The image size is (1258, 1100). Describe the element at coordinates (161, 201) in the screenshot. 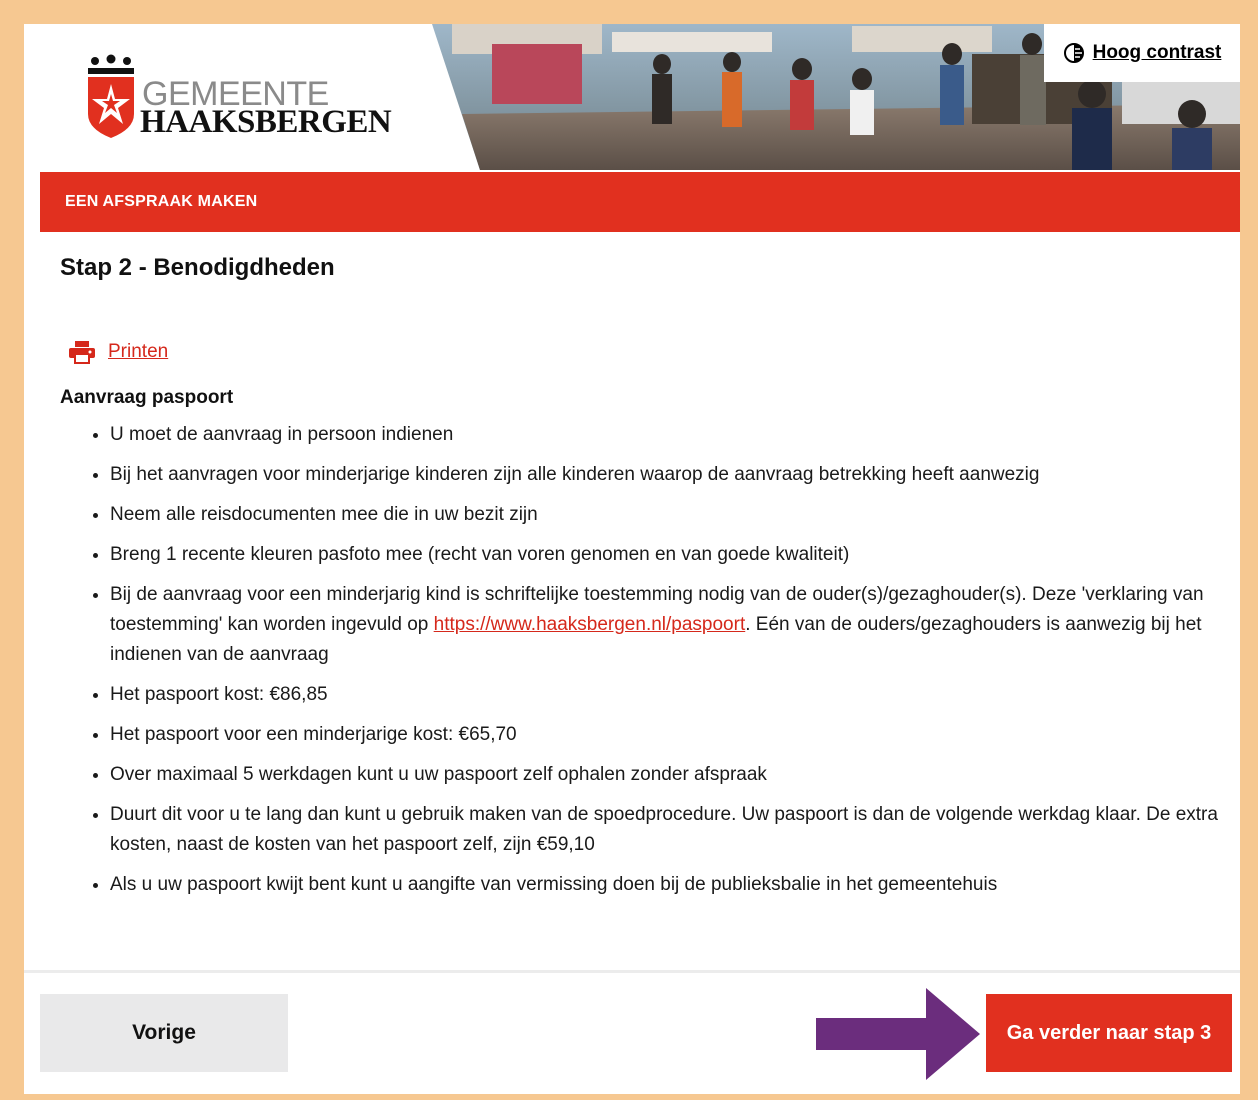

I see `banner-title: EEN AFSPRAAK MAKEN` at that location.